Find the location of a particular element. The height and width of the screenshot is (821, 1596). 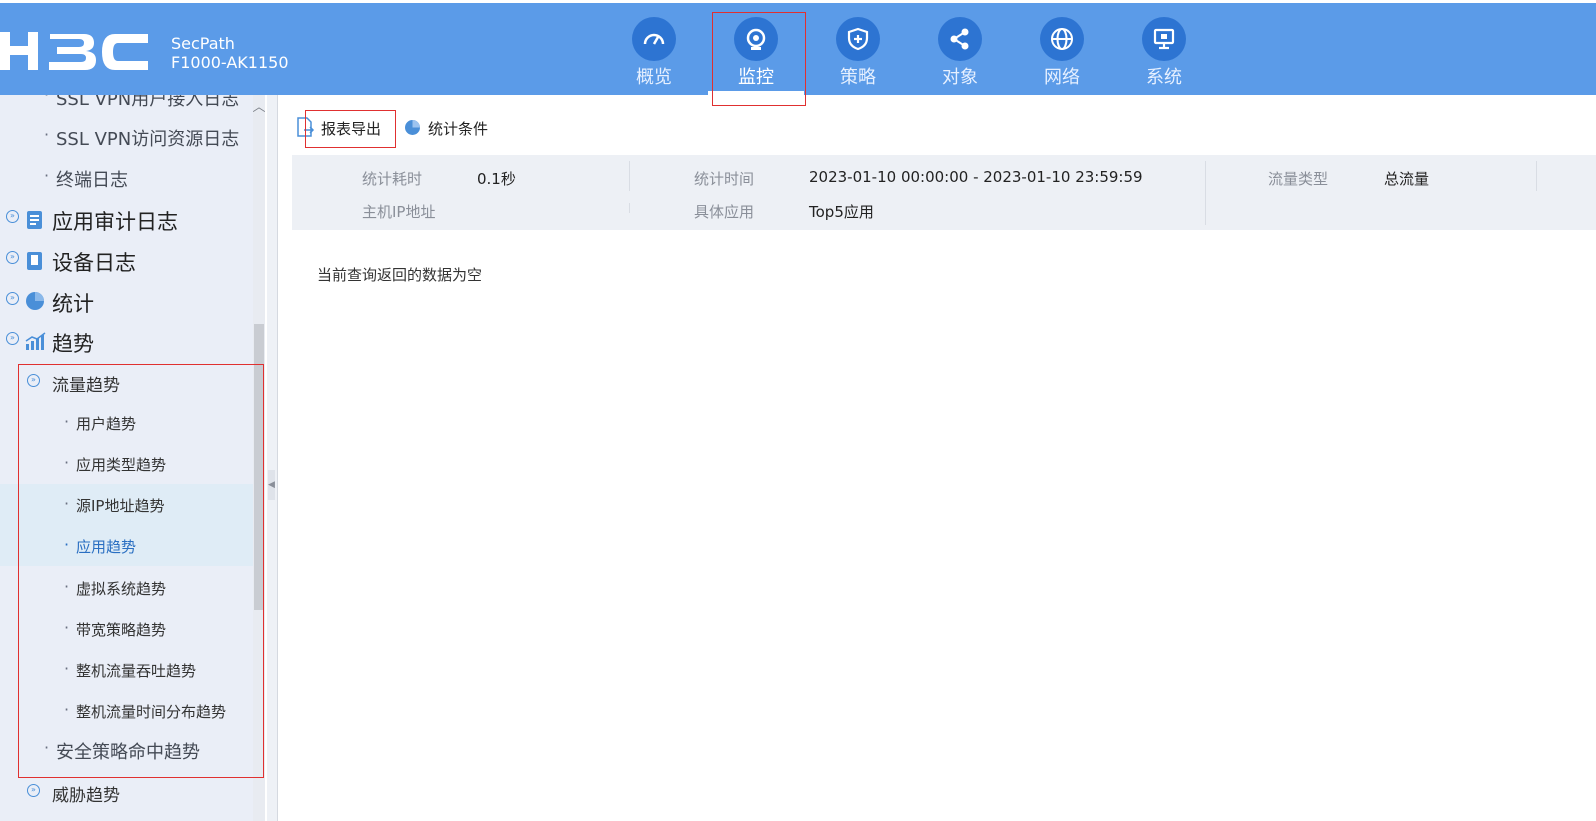

sidebar-item-statistics: » 统计 is located at coordinates (126, 308).